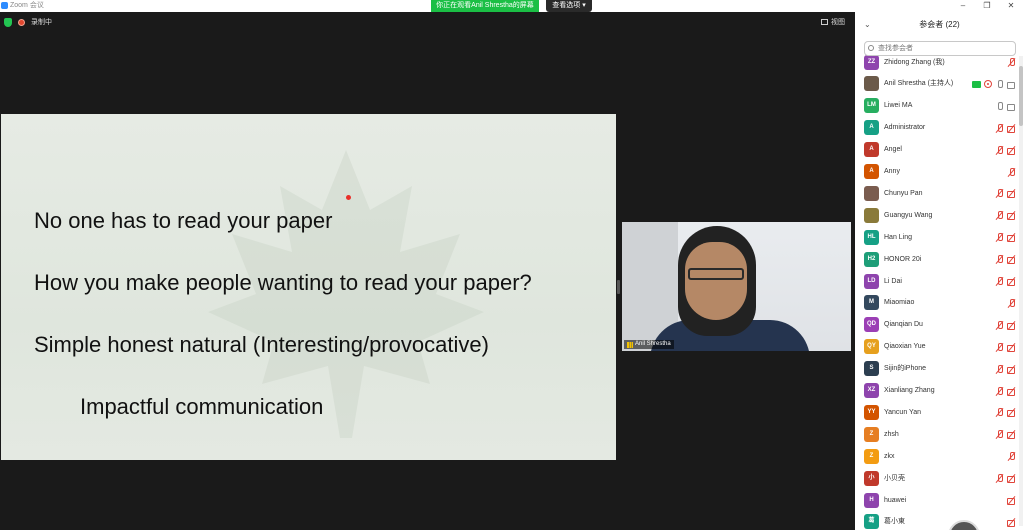  Describe the element at coordinates (871, 347) in the screenshot. I see `avatar: QY` at that location.